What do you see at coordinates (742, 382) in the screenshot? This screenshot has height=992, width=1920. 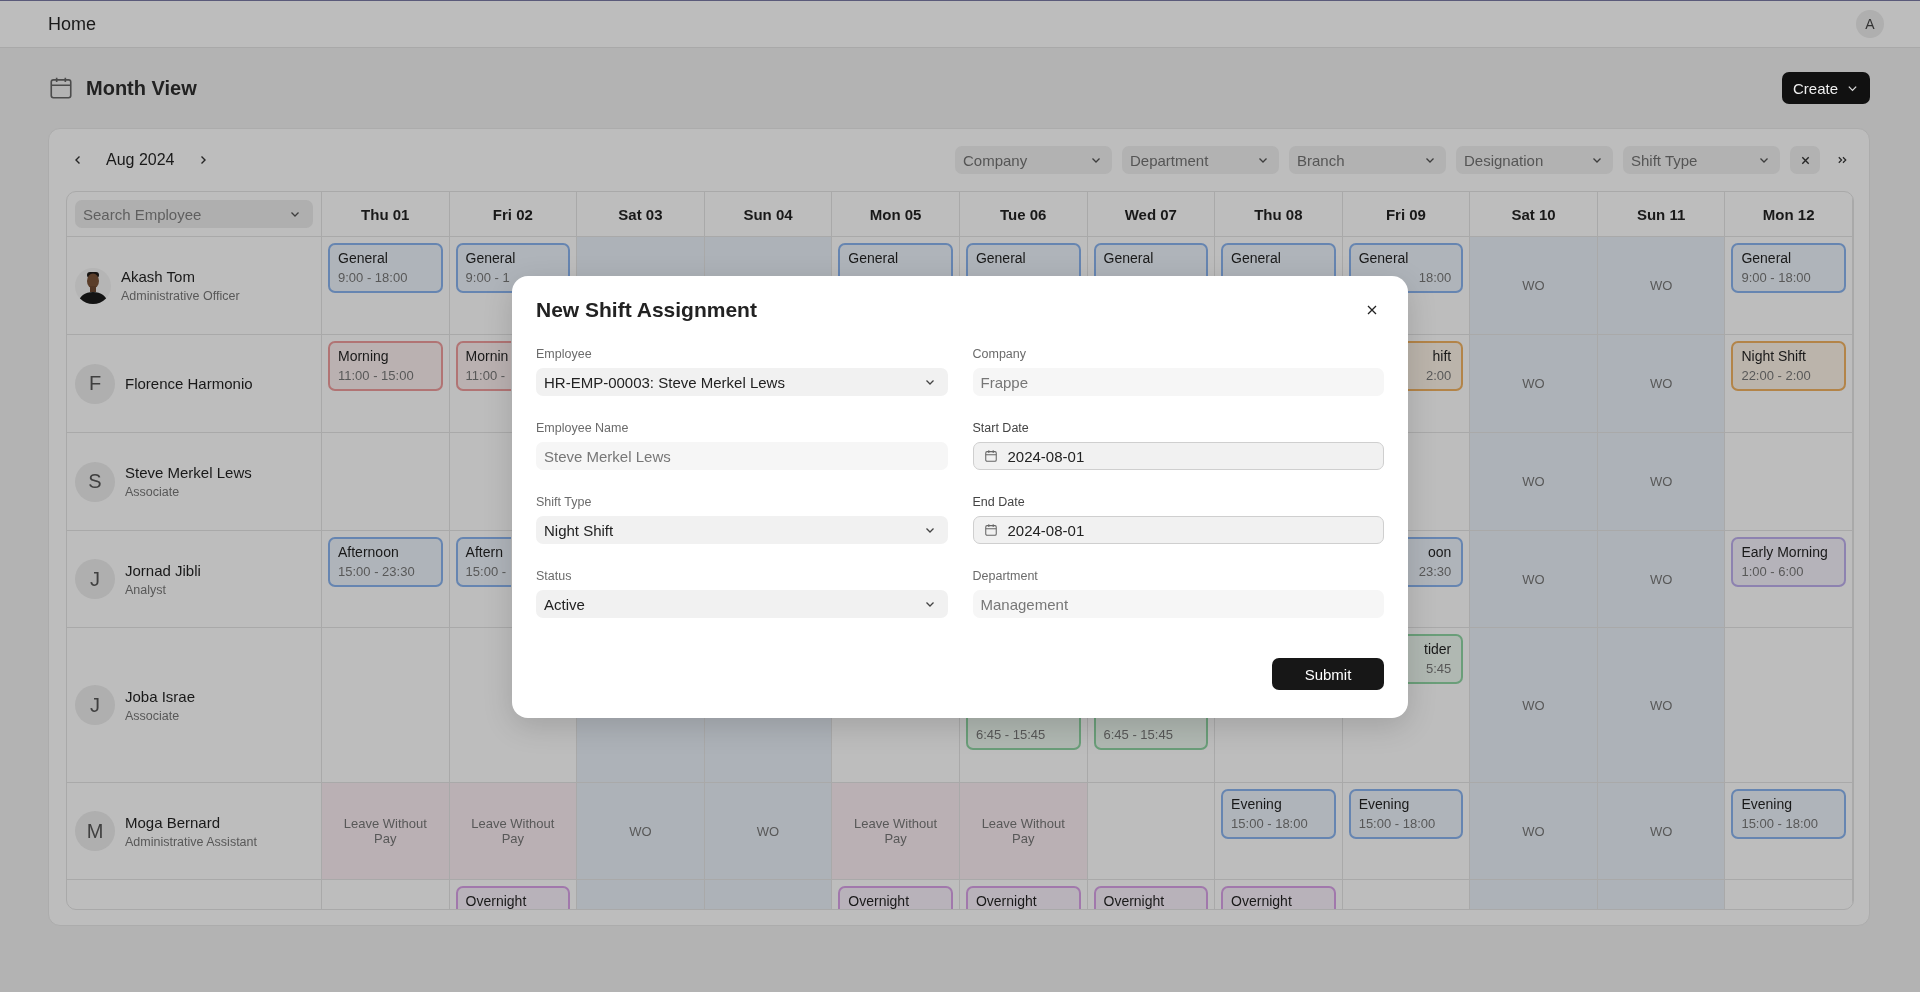 I see `input-field: HR-EMP-00003: Steve Merkel Lews` at bounding box center [742, 382].